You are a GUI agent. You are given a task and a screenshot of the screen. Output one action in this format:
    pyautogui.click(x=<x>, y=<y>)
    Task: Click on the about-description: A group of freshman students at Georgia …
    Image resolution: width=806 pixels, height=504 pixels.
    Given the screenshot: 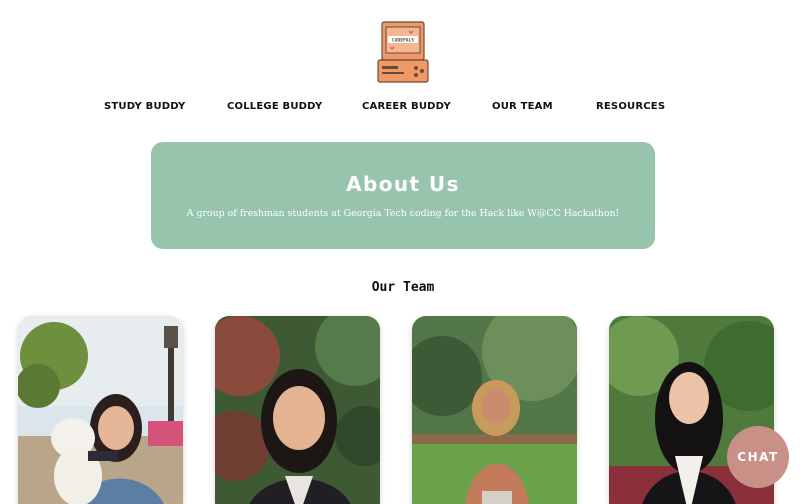 What is the action you would take?
    pyautogui.click(x=403, y=213)
    